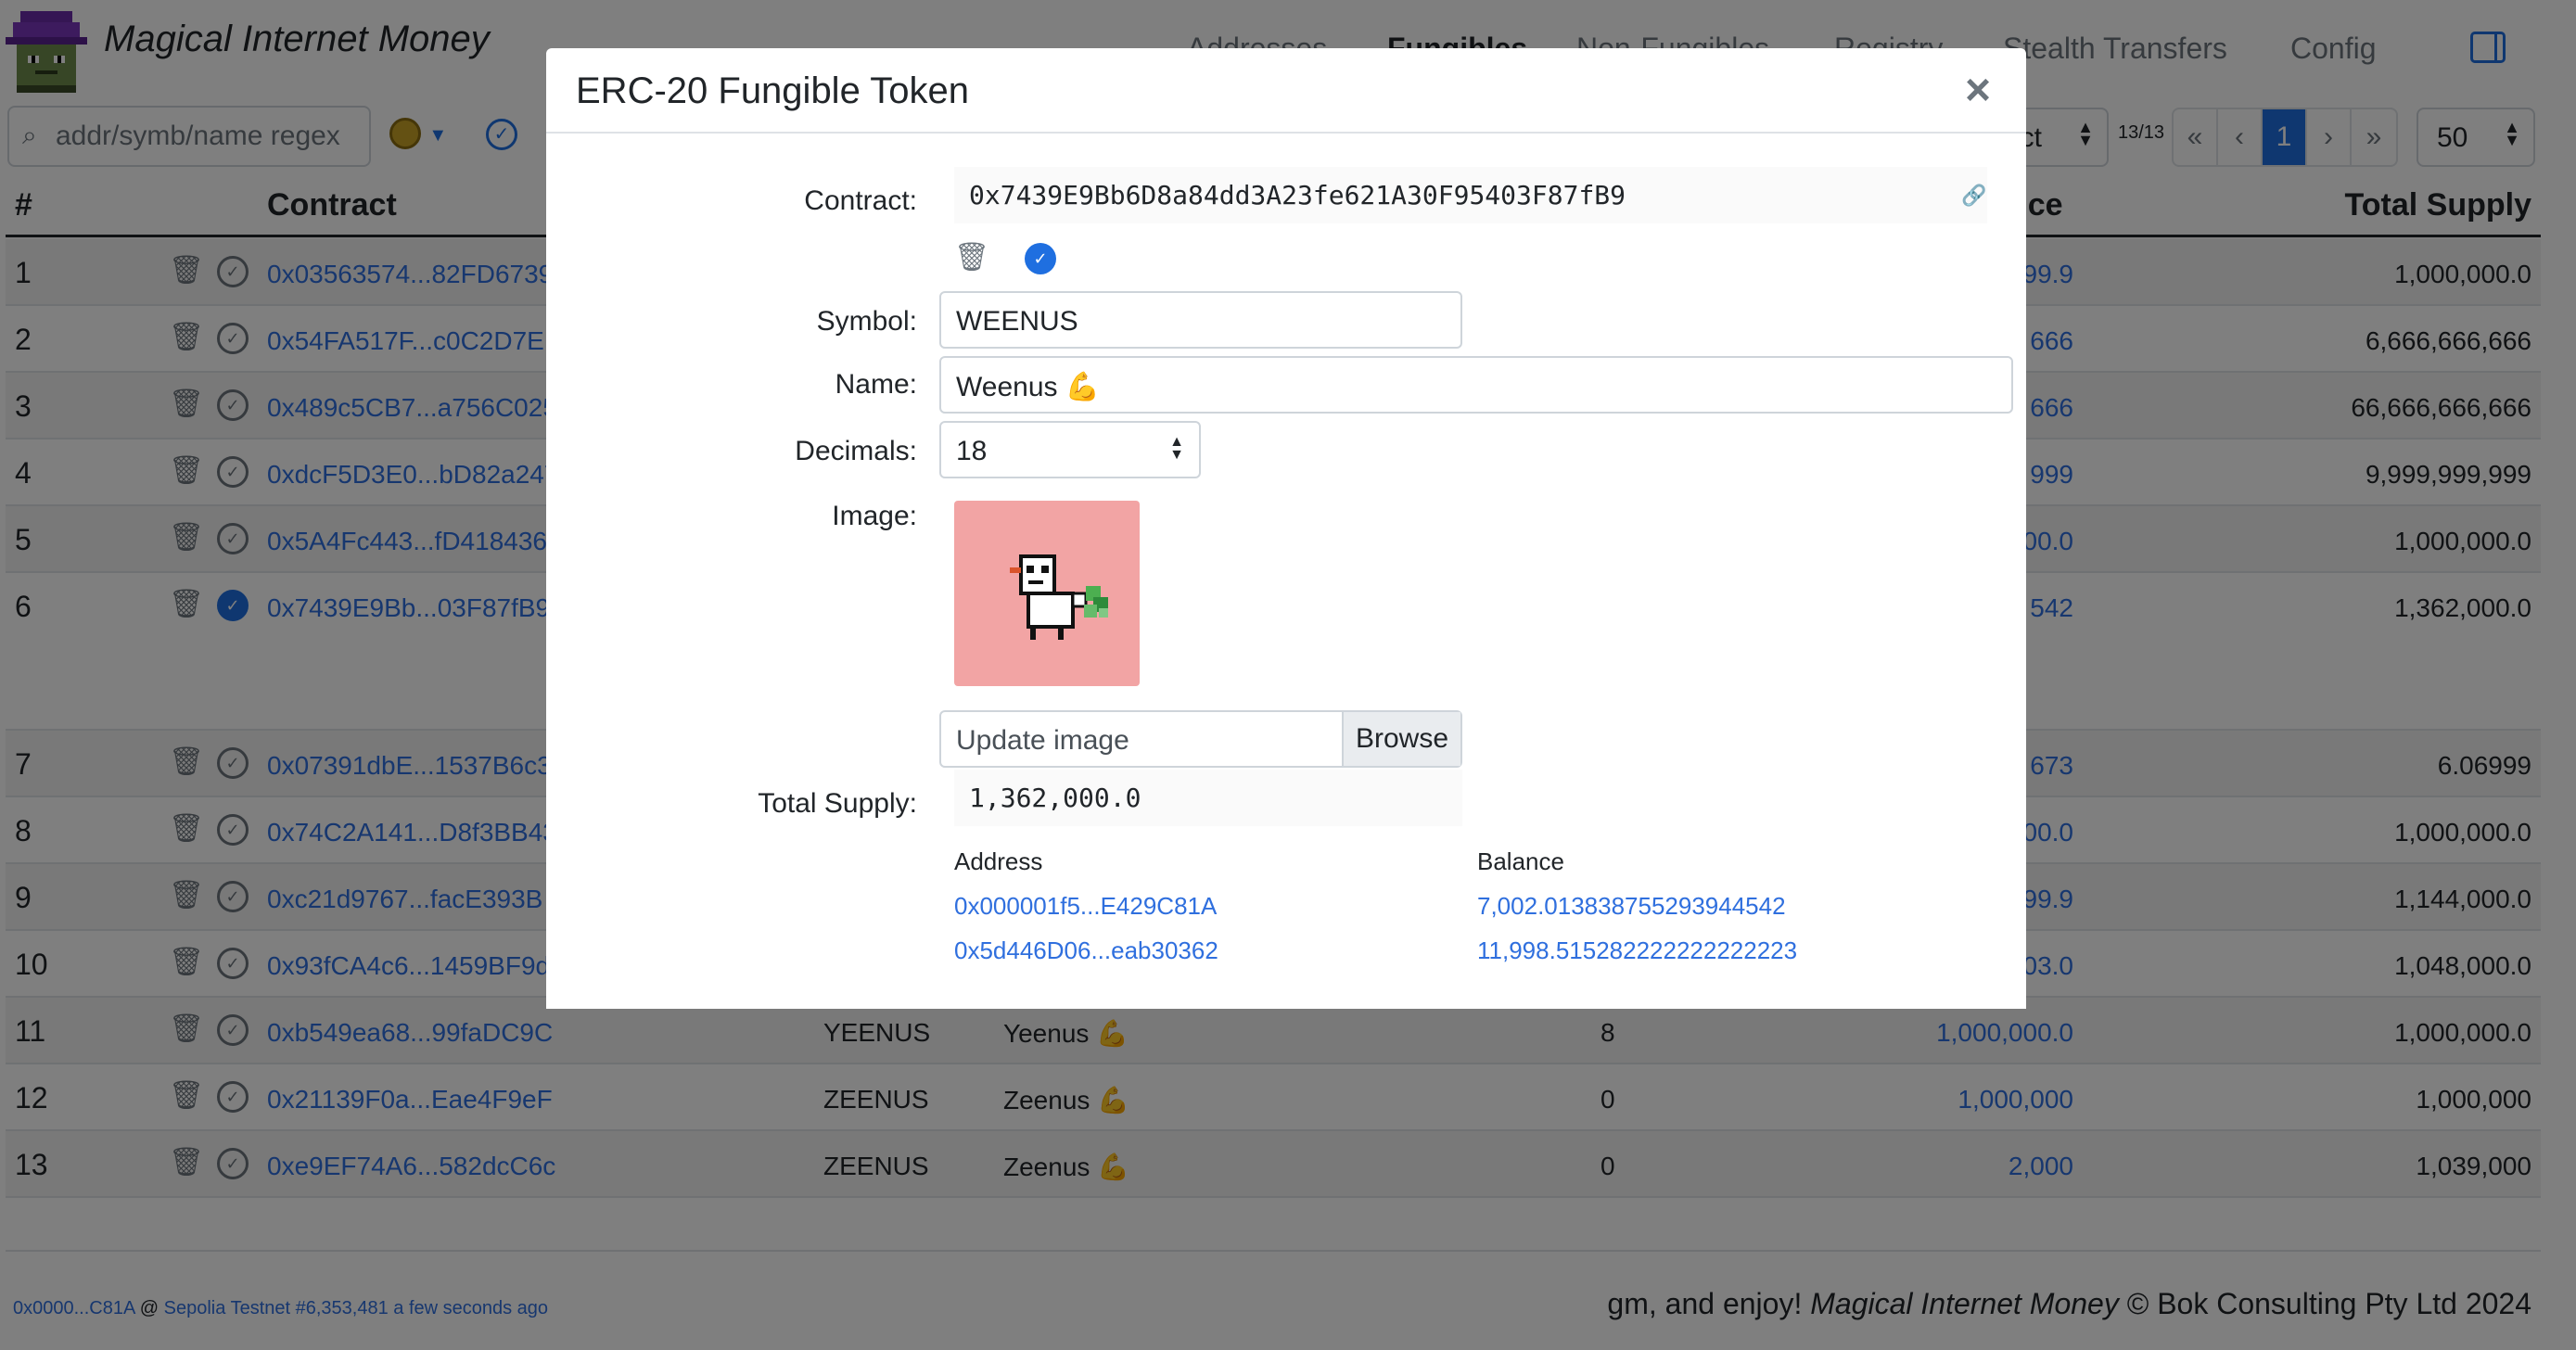 The width and height of the screenshot is (2576, 1350). What do you see at coordinates (1973, 196) in the screenshot?
I see `external-link-icon: 🔗` at bounding box center [1973, 196].